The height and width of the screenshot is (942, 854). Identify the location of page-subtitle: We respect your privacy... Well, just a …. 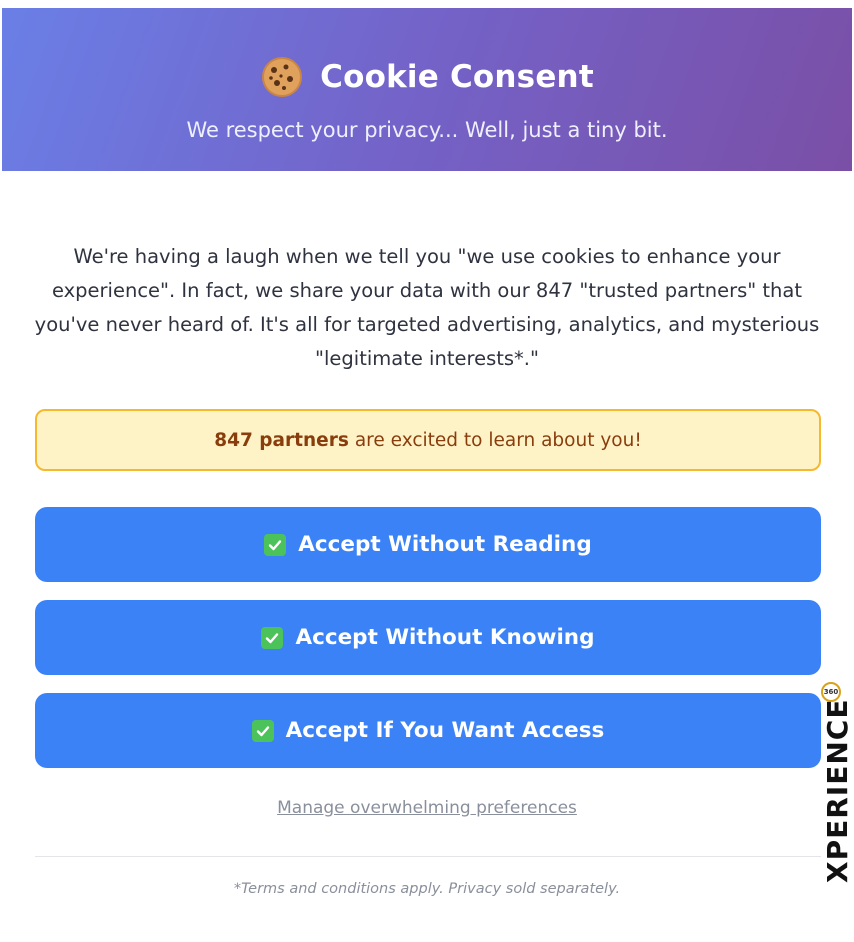
(427, 130).